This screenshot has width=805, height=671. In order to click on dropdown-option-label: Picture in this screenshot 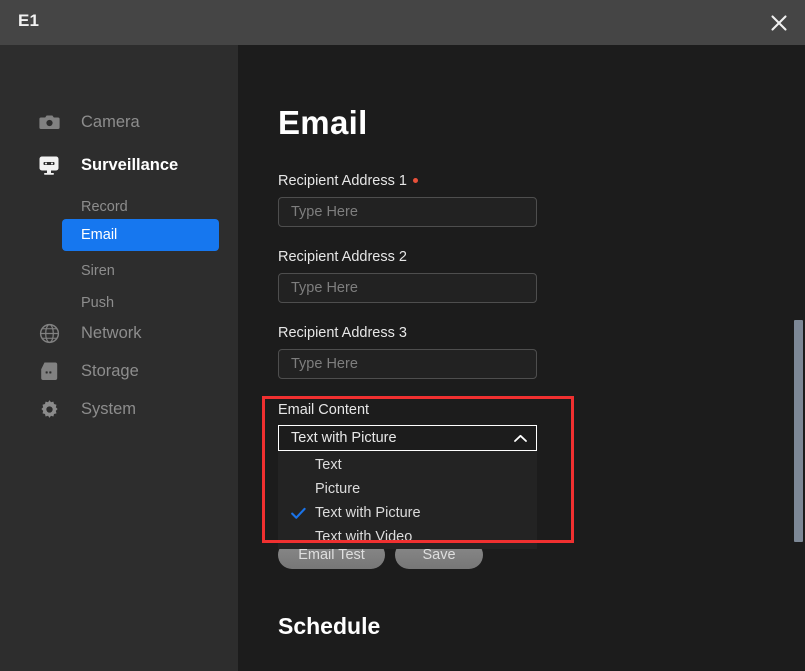, I will do `click(338, 489)`.